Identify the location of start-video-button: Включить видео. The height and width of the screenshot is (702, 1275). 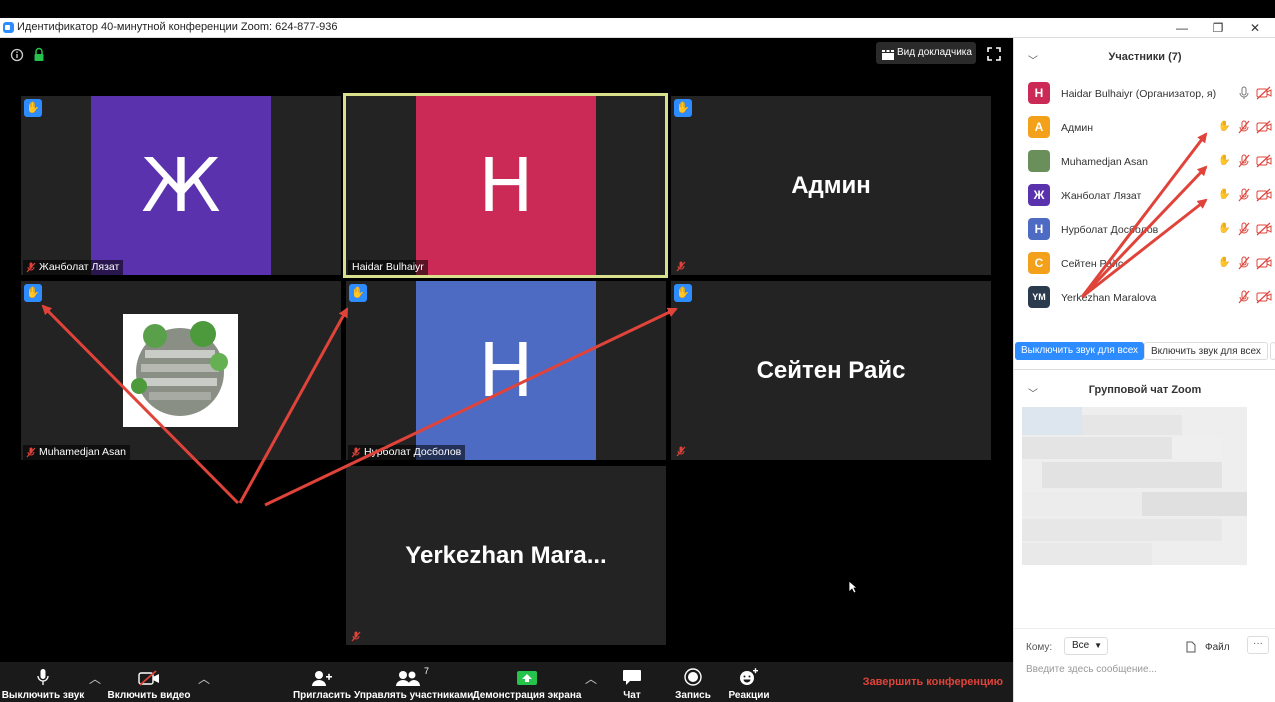
(149, 682).